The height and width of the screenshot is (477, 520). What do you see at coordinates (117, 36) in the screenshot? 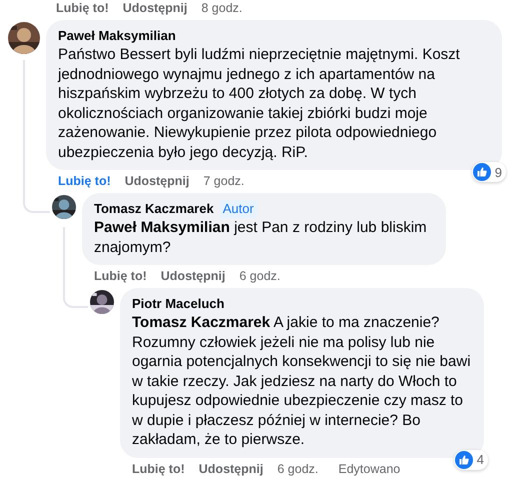
I see `author-name: Paweł Maksymilian` at bounding box center [117, 36].